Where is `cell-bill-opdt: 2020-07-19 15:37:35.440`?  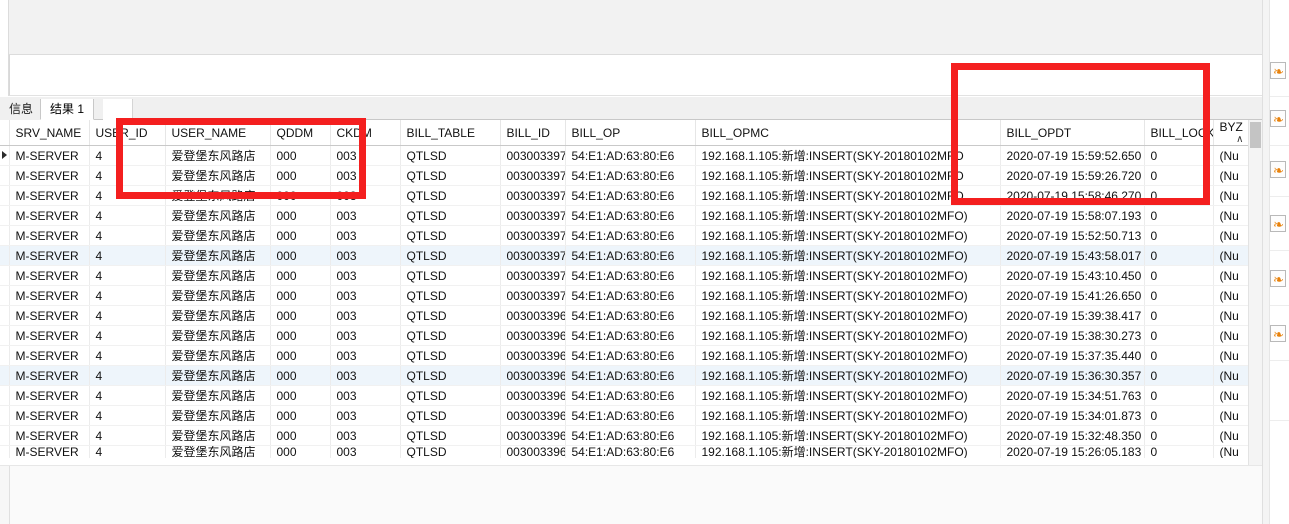
cell-bill-opdt: 2020-07-19 15:37:35.440 is located at coordinates (1072, 355).